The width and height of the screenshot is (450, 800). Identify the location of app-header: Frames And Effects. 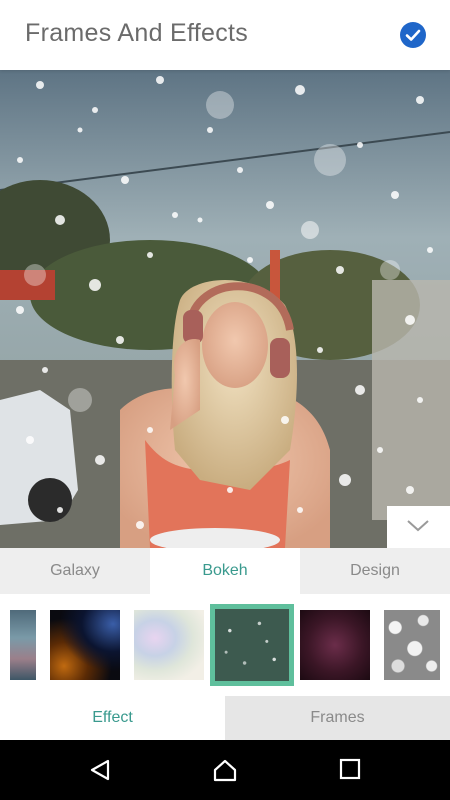
(225, 35).